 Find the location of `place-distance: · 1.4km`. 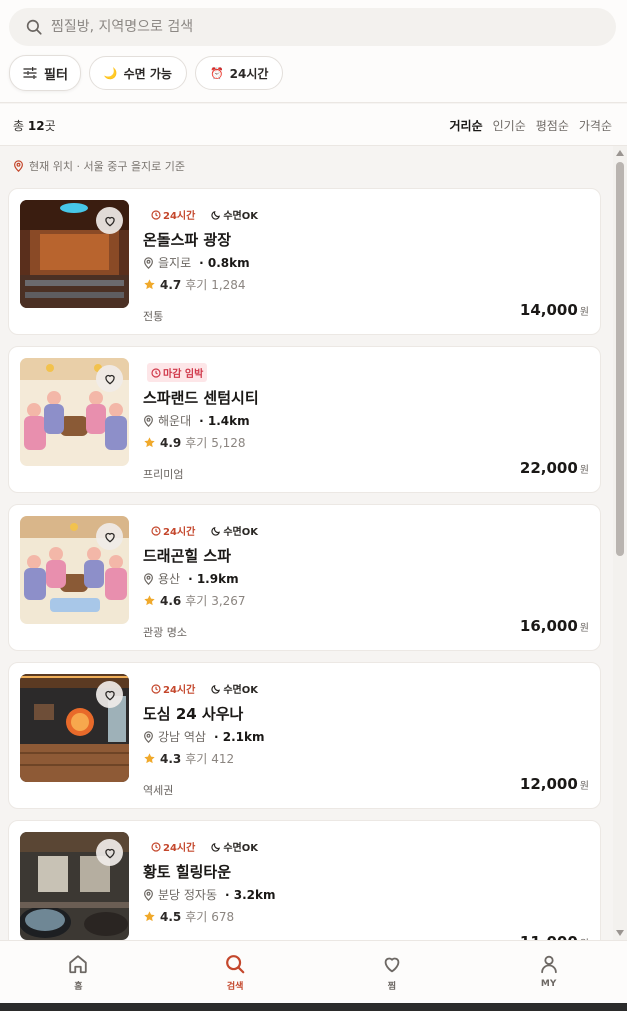

place-distance: · 1.4km is located at coordinates (224, 420).